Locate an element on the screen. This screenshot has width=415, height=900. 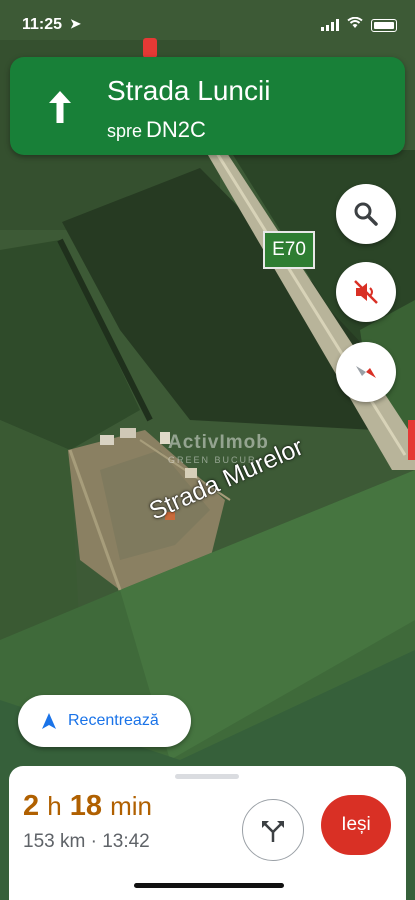
trip-distance: 153 km is located at coordinates (54, 841).